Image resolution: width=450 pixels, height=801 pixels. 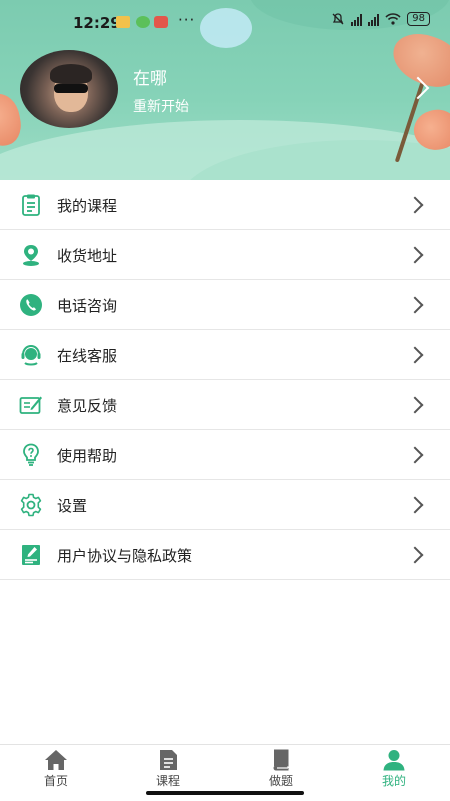 I want to click on location-icon, so click(x=31, y=255).